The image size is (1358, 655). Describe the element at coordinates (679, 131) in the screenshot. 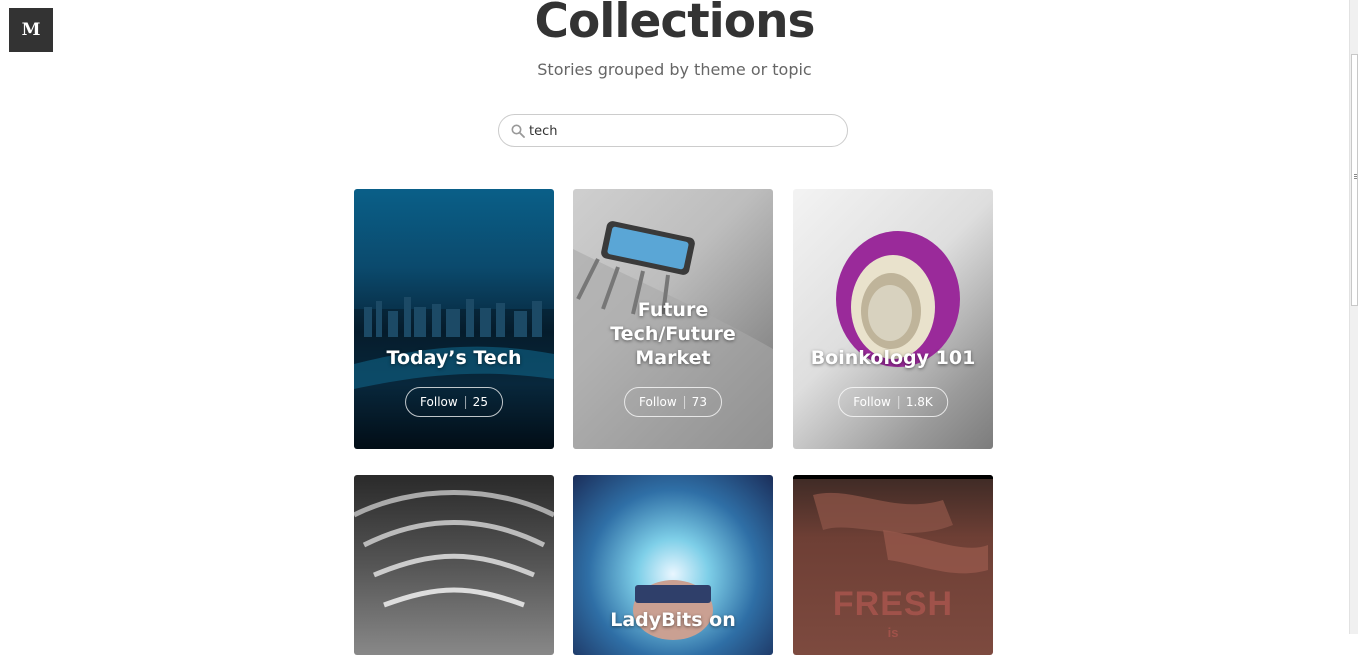

I see `search-input` at that location.